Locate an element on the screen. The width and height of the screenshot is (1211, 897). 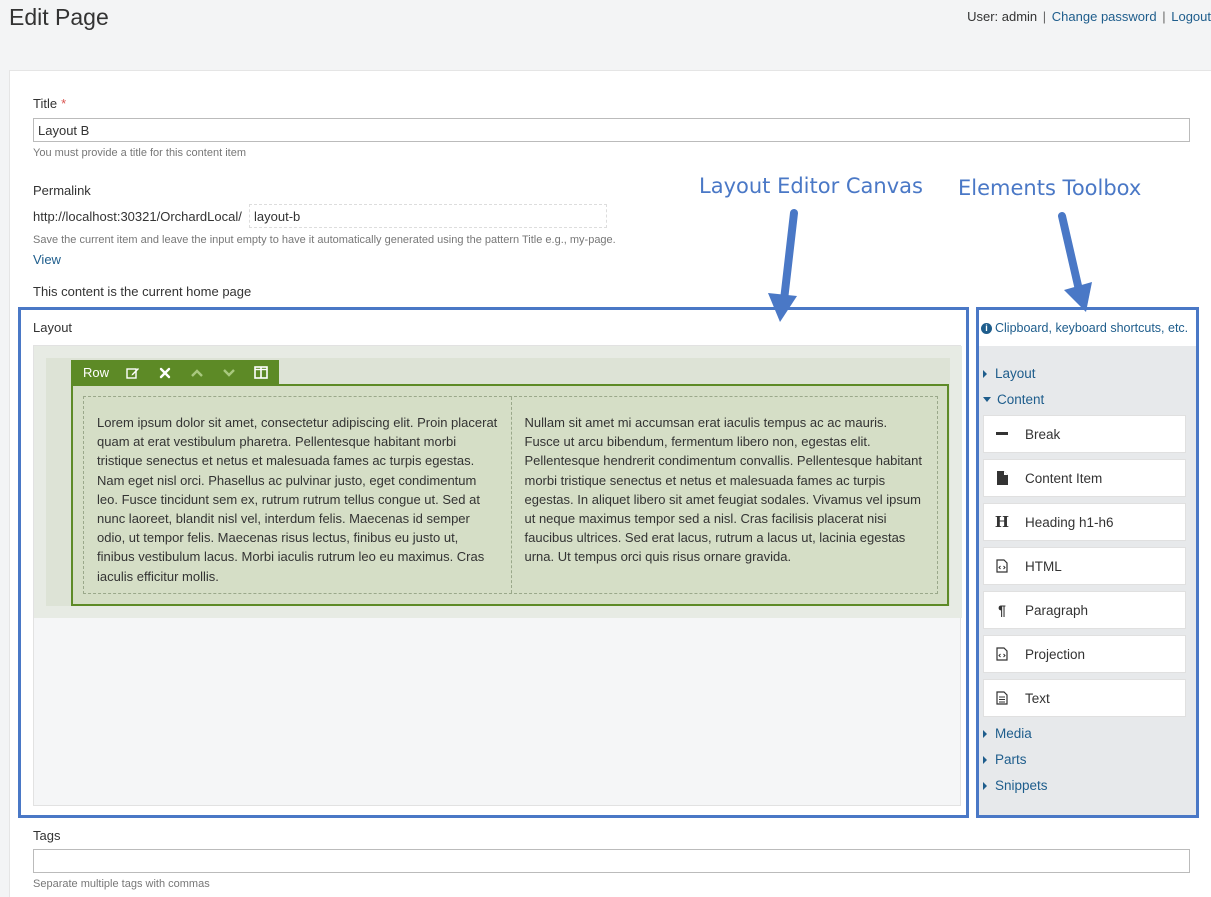
canvas-annotation-label: Layout Editor Canvas is located at coordinates (811, 186).